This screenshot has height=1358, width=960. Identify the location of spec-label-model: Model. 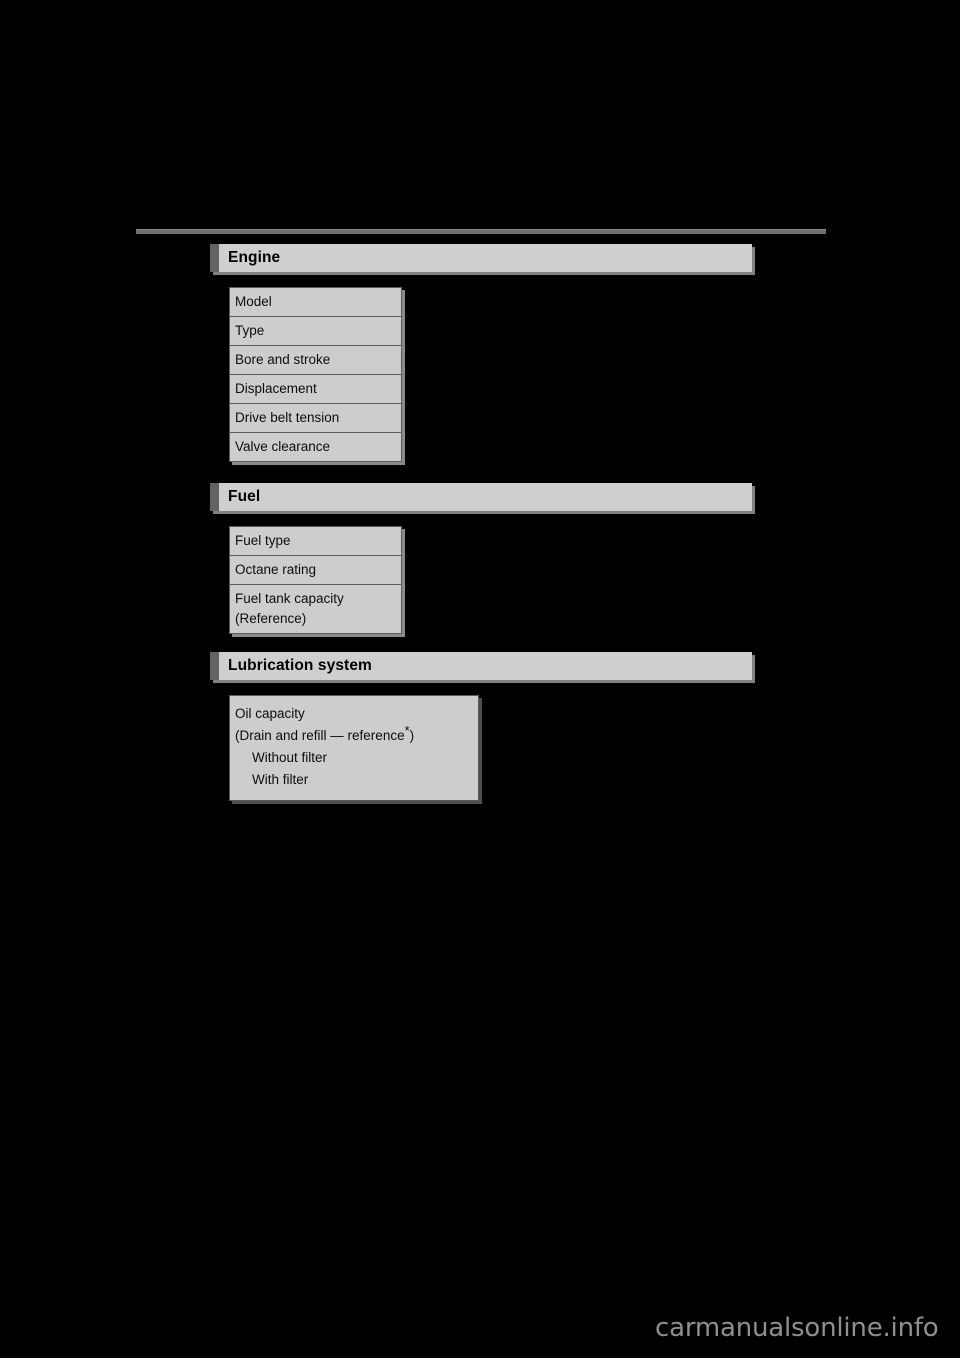
(253, 301).